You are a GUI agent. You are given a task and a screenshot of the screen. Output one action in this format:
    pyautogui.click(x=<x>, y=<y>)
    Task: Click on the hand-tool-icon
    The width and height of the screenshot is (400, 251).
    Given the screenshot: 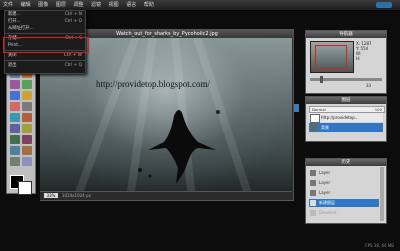 What is the action you would take?
    pyautogui.click(x=15, y=150)
    